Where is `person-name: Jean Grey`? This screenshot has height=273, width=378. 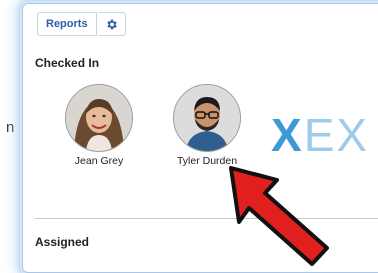
person-name: Jean Grey is located at coordinates (99, 161).